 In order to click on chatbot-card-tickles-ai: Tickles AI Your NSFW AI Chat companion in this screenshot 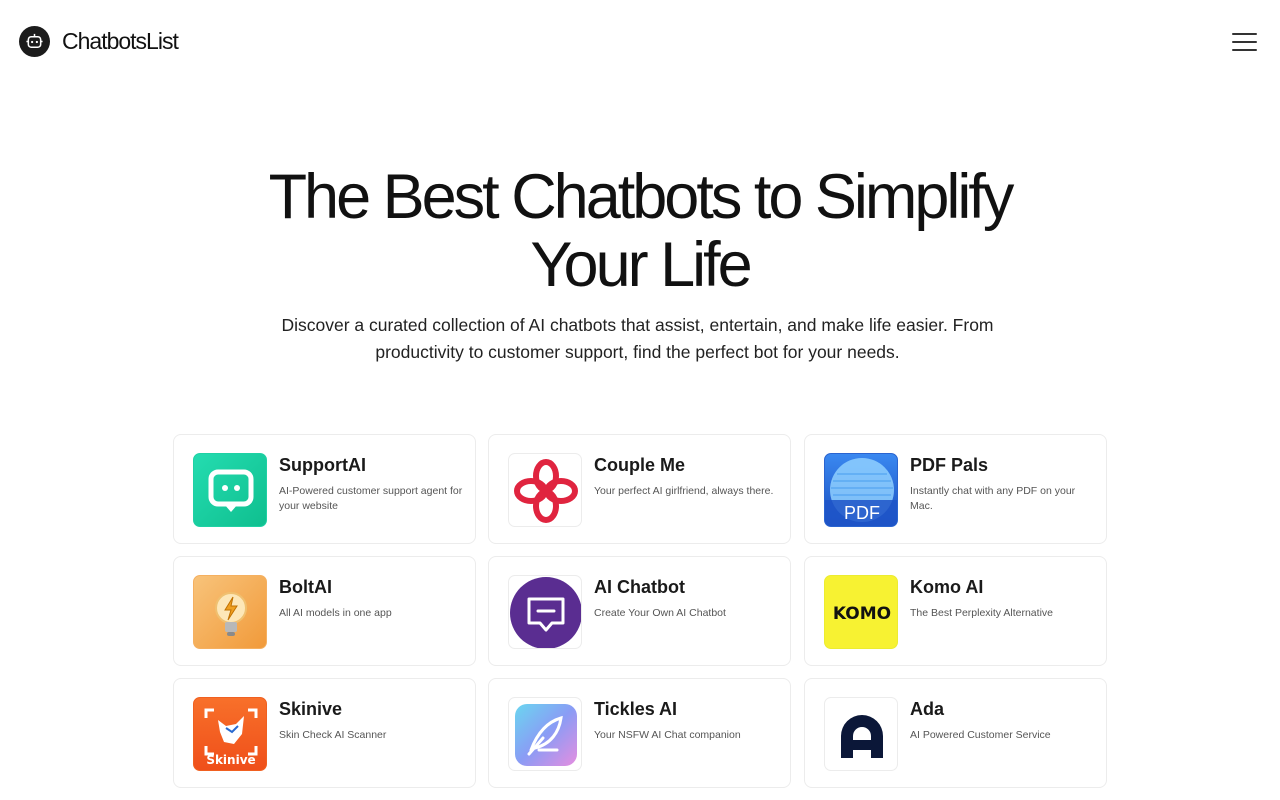, I will do `click(639, 733)`.